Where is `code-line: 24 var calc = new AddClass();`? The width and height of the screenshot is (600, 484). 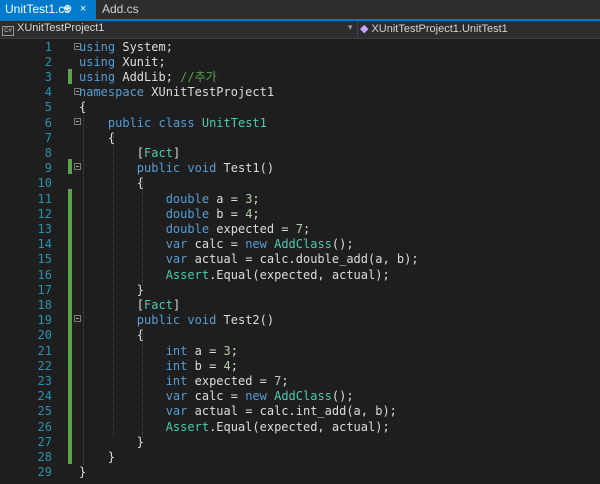 code-line: 24 var calc = new AddClass(); is located at coordinates (300, 396).